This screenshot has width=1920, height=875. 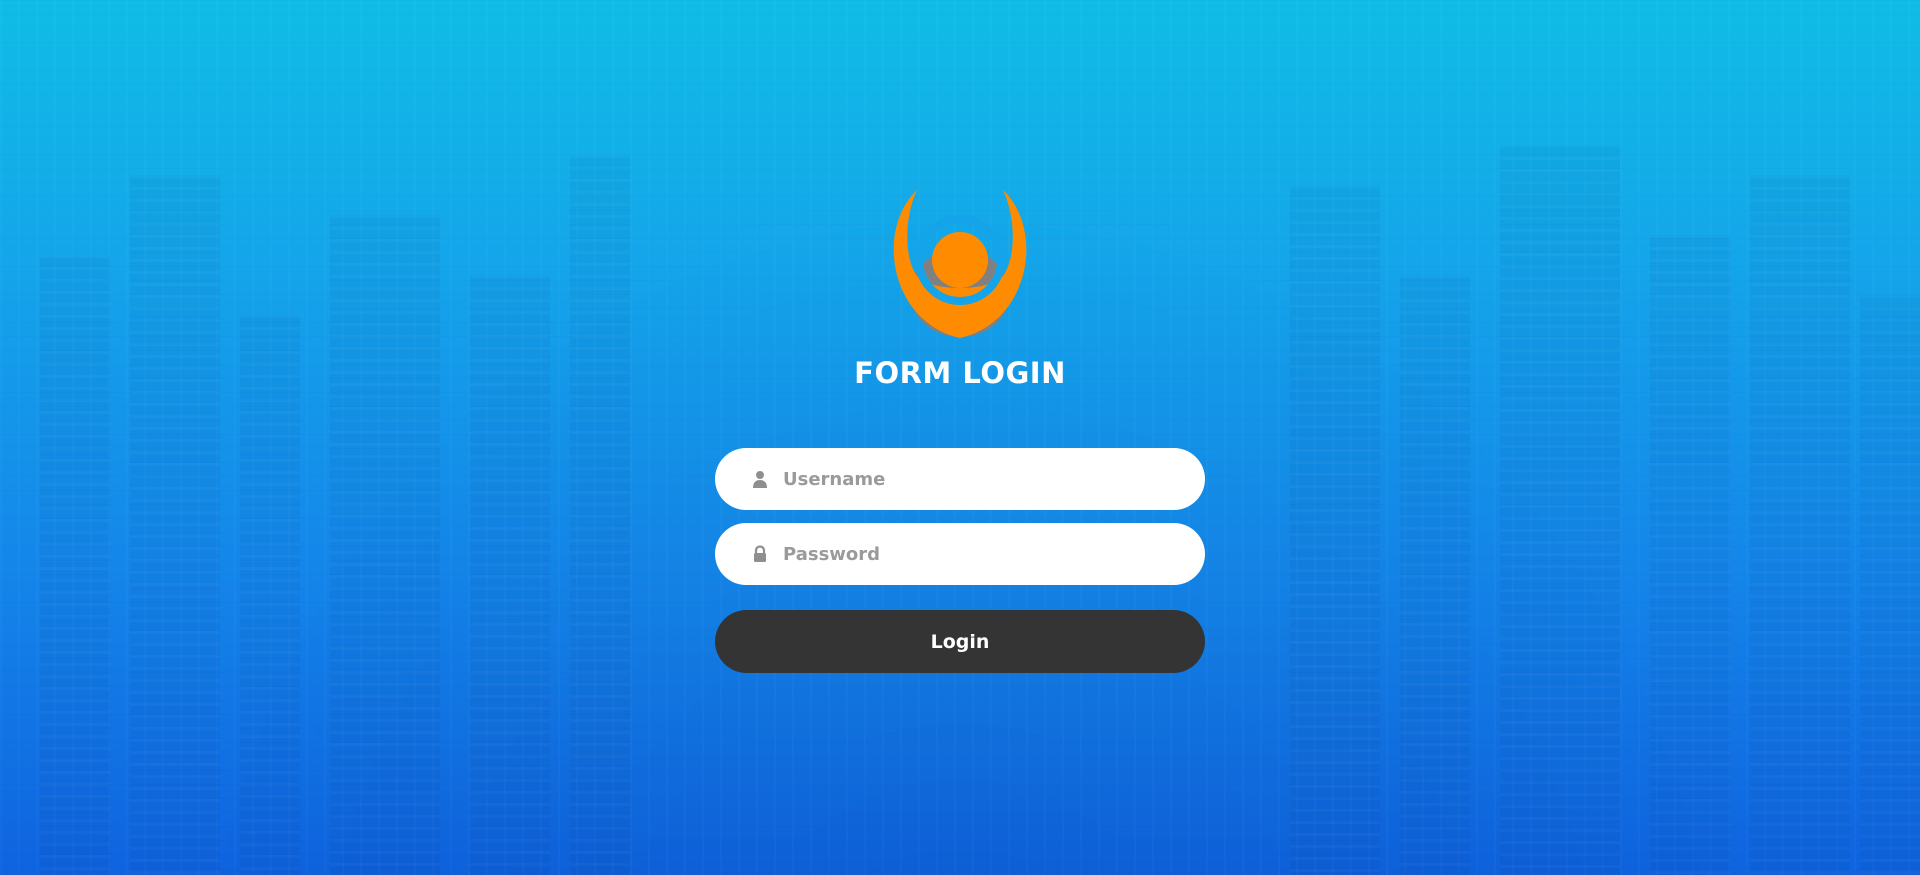 I want to click on username-input, so click(x=973, y=479).